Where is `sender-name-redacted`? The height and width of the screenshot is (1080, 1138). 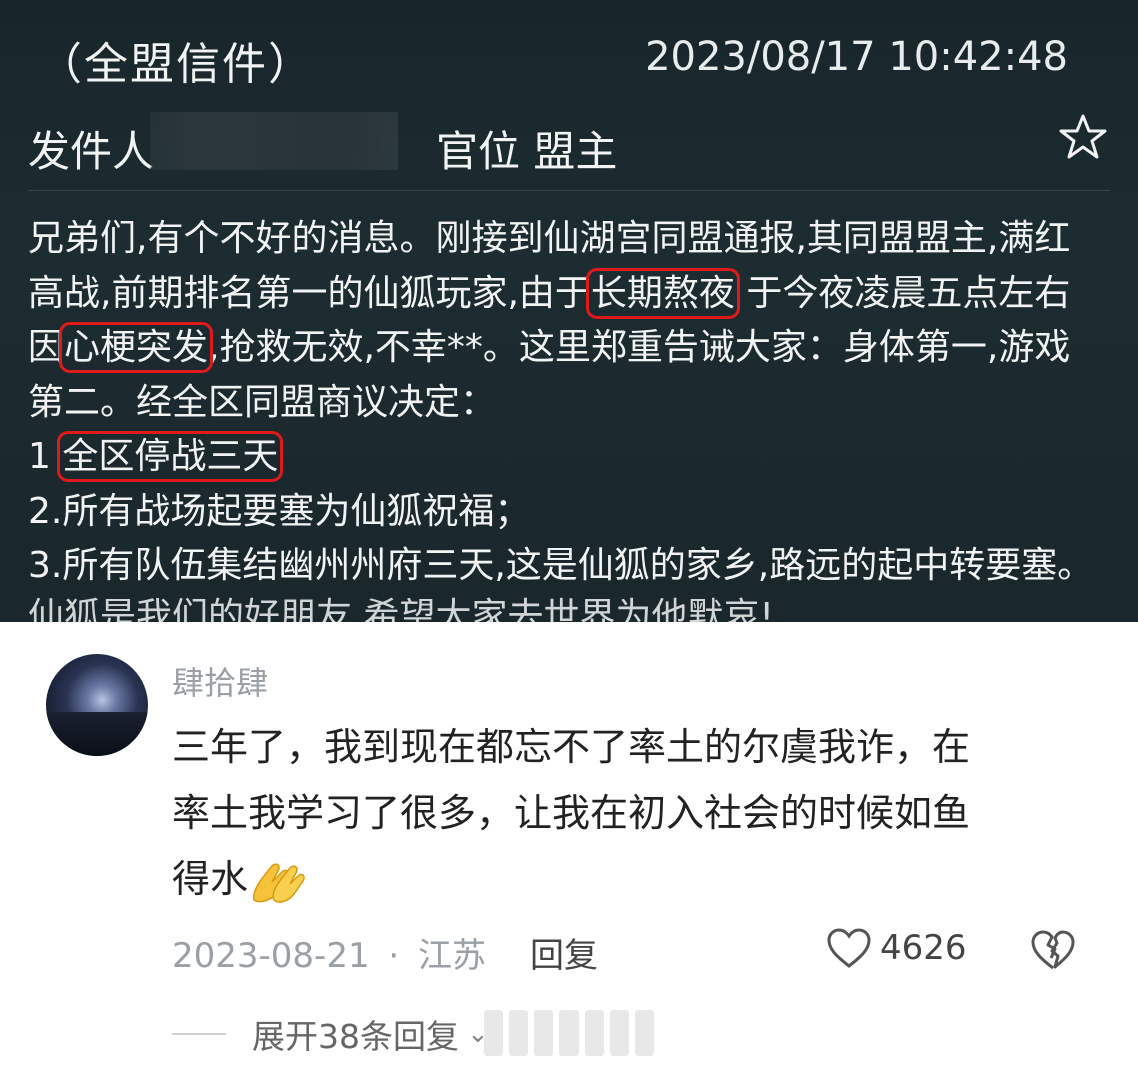 sender-name-redacted is located at coordinates (274, 141).